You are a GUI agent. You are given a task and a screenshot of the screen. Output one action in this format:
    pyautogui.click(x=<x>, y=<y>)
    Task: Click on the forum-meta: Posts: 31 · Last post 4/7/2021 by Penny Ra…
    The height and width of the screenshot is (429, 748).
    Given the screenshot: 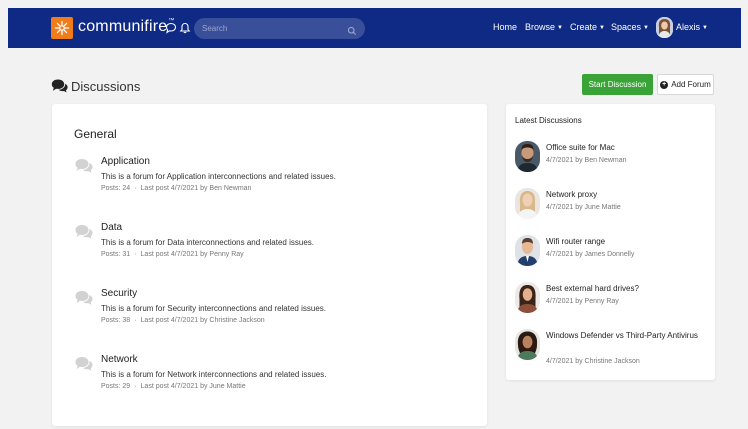 What is the action you would take?
    pyautogui.click(x=172, y=254)
    